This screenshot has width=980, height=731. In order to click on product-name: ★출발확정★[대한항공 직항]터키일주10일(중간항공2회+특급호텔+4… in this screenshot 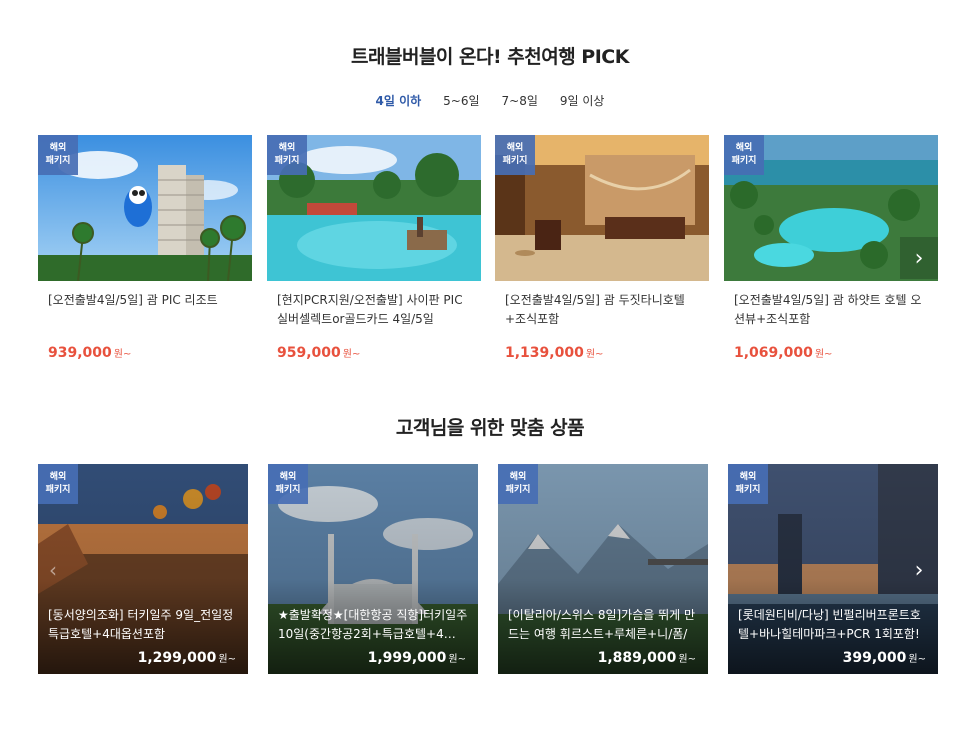, I will do `click(373, 626)`.